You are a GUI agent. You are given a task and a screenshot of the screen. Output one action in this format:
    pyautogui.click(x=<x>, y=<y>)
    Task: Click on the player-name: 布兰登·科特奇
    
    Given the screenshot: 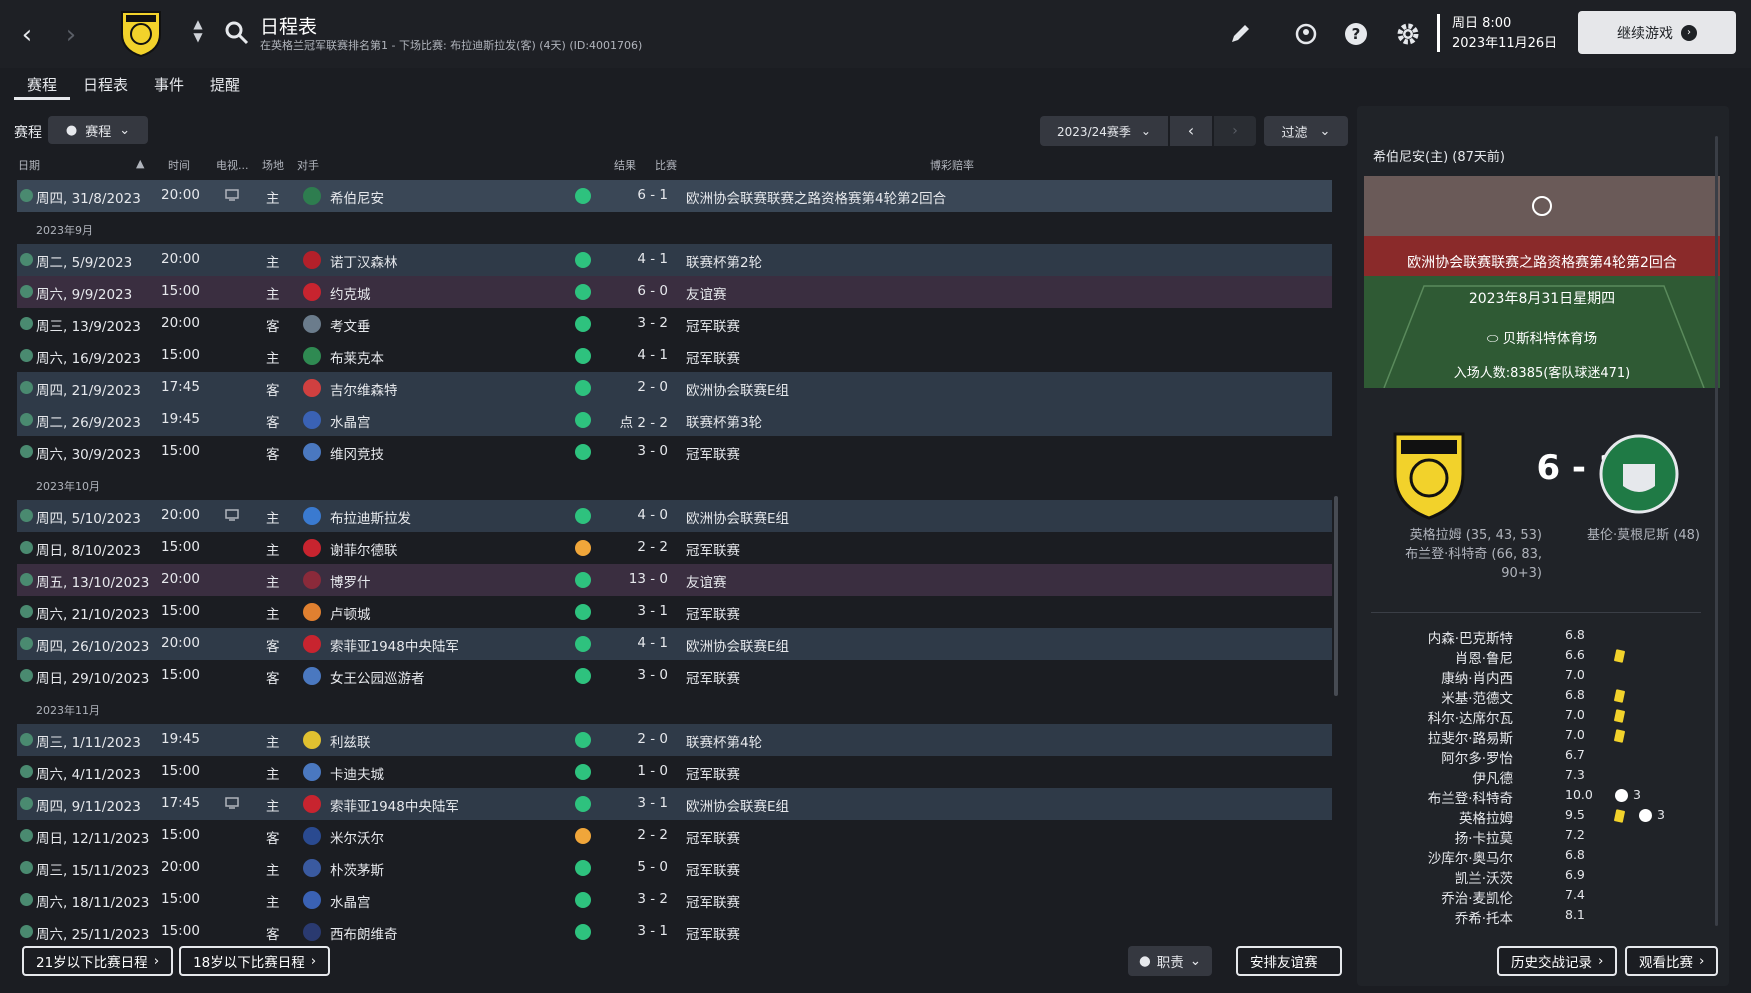 What is the action you would take?
    pyautogui.click(x=1470, y=797)
    